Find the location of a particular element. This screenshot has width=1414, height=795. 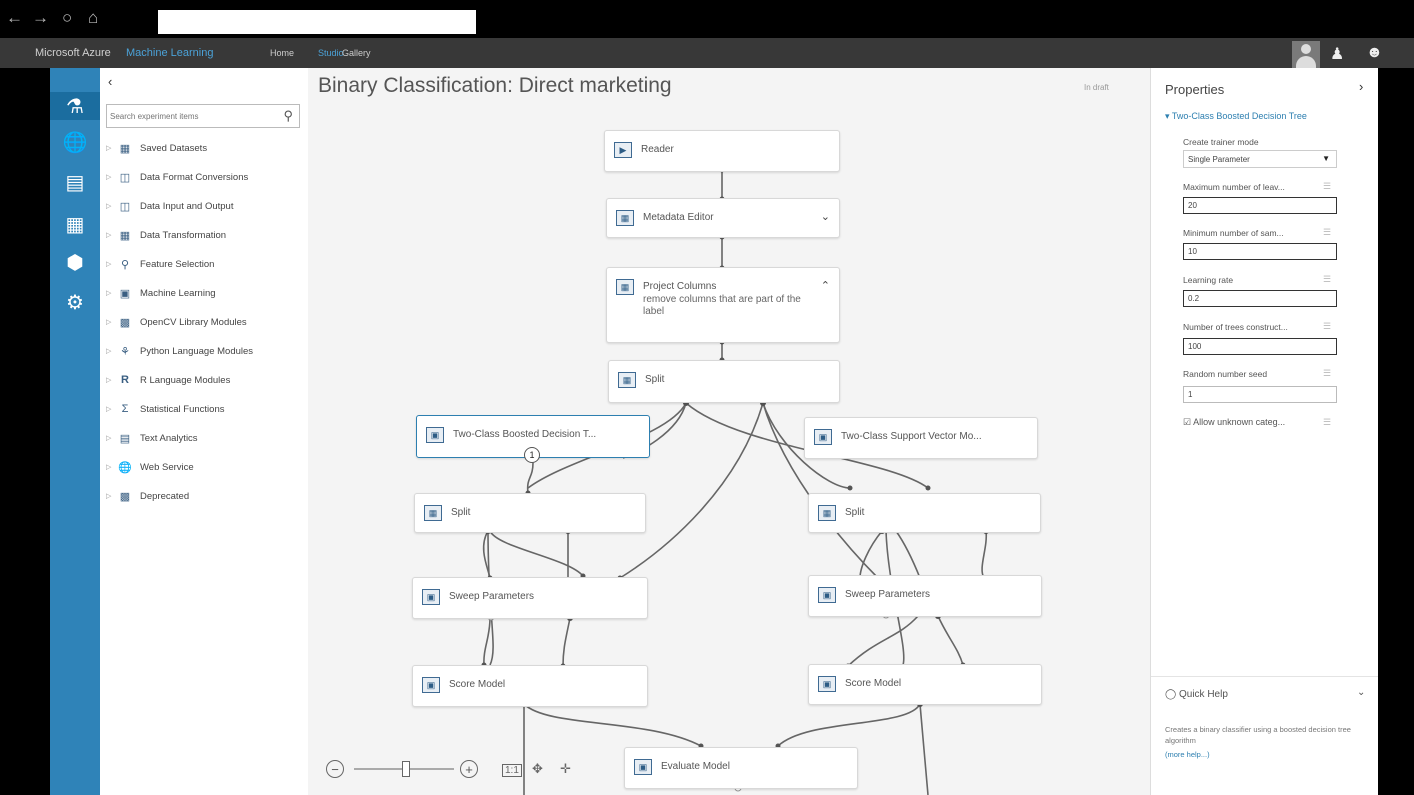

nav-studio: Studio is located at coordinates (331, 53).